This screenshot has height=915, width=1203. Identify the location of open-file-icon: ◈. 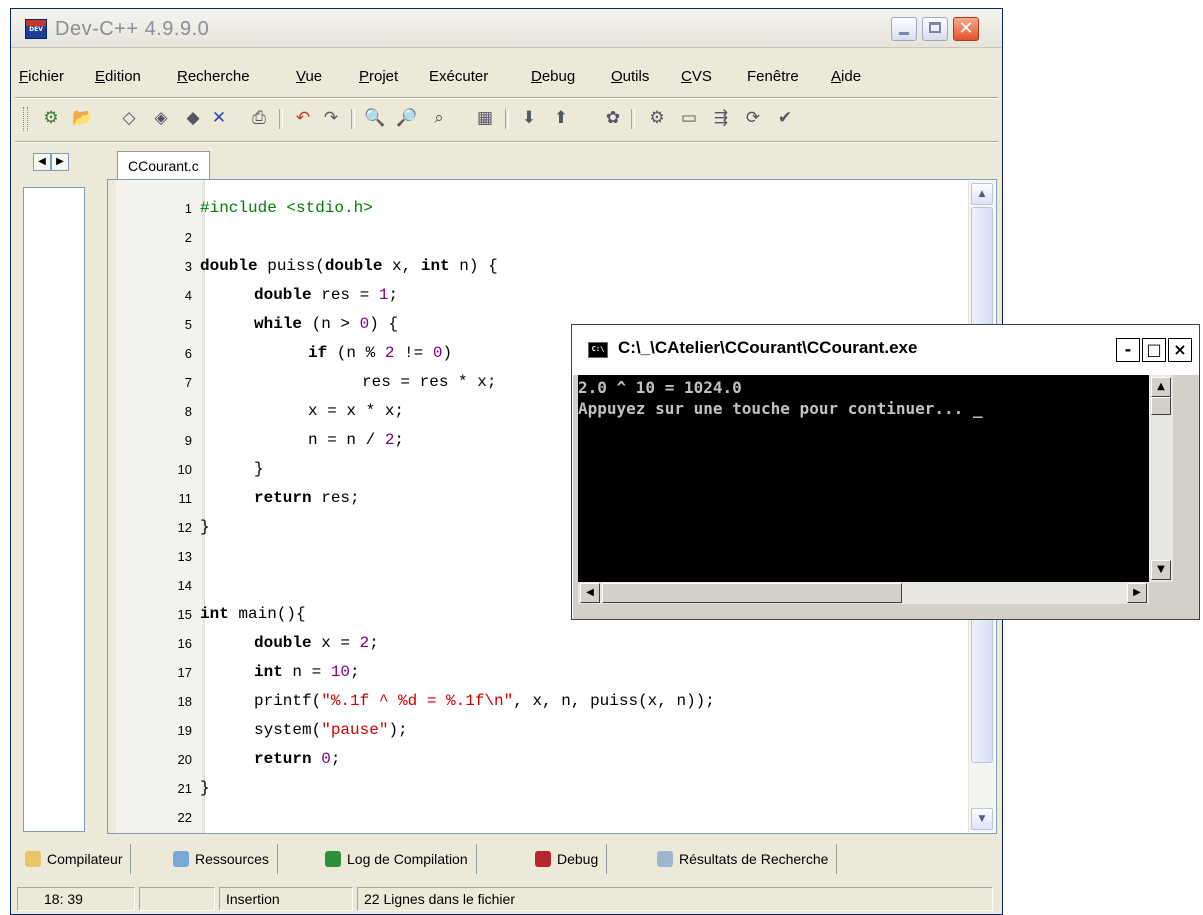
(161, 118).